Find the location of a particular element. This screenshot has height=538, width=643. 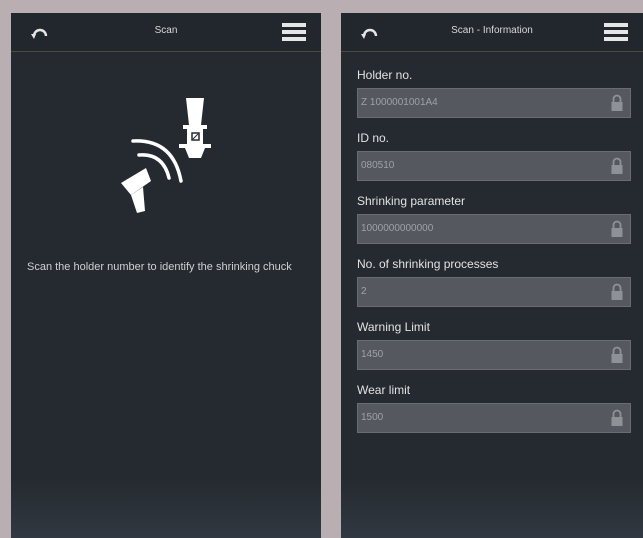

field-value: 1450 is located at coordinates (372, 354).